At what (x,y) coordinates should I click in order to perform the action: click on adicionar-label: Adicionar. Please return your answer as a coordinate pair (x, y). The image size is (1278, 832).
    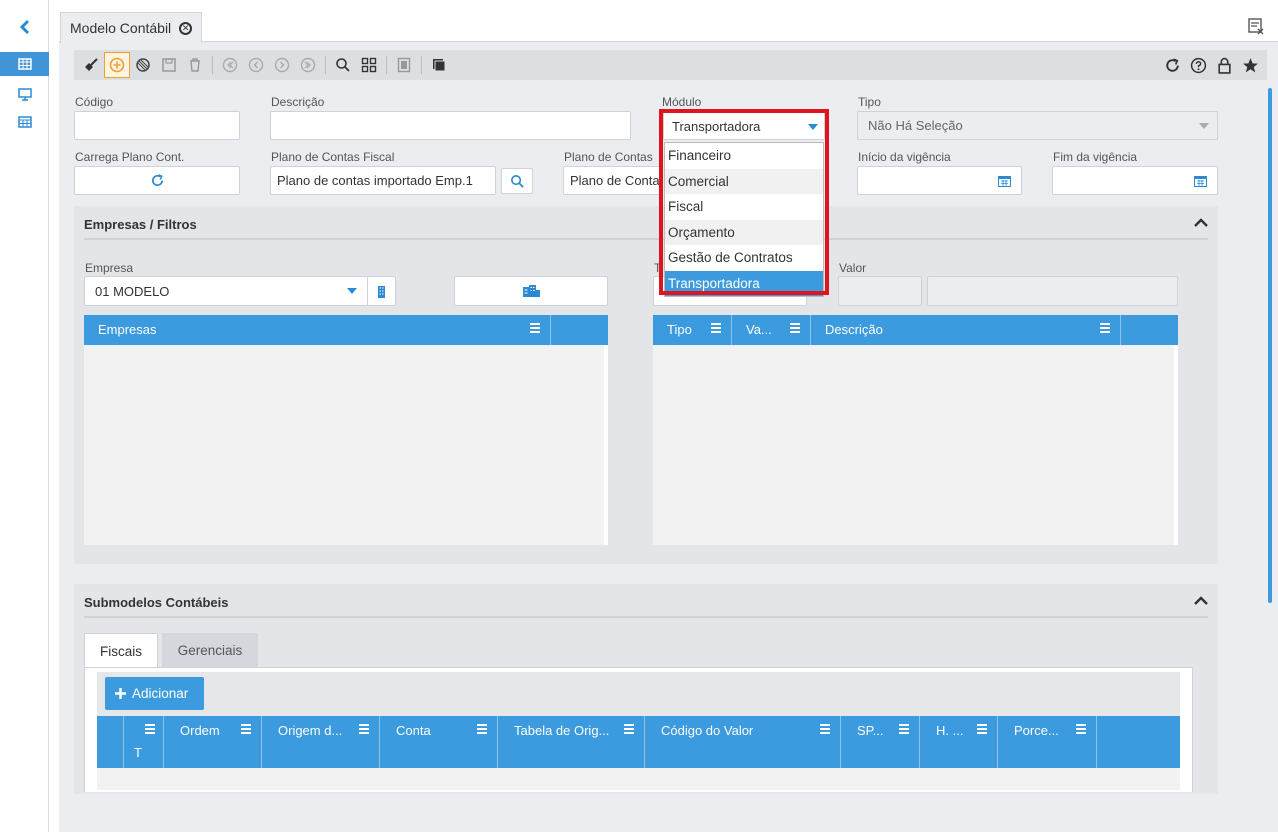
    Looking at the image, I should click on (160, 693).